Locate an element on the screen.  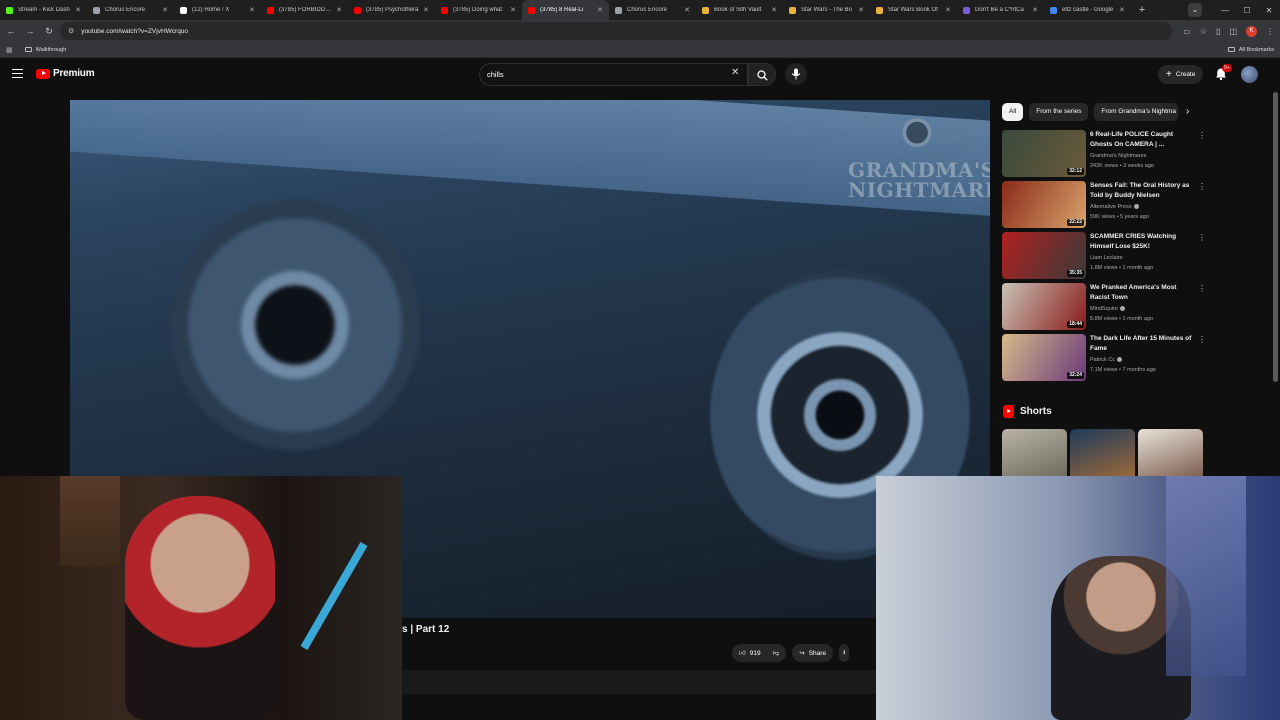
browser-tab: Don't Be a C*ntCa ✕ is located at coordinates (1000, 10).